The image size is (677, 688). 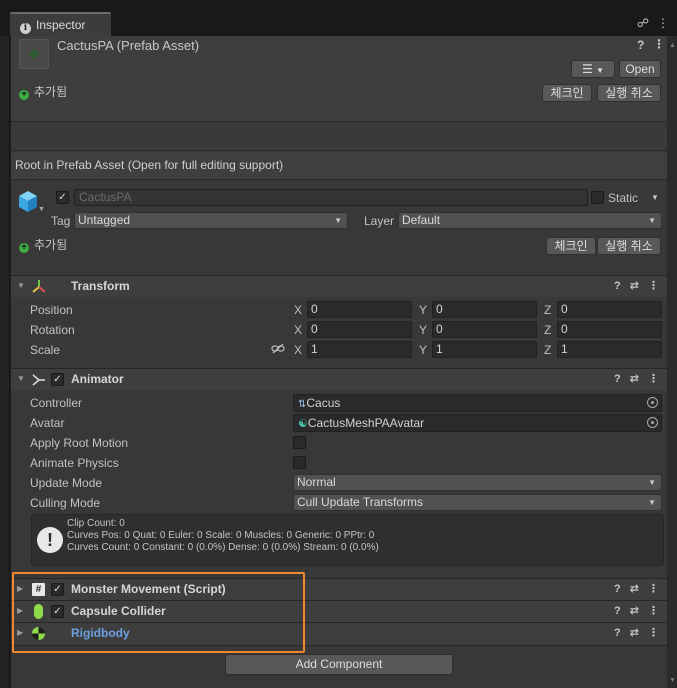 I want to click on controller-value: Cacus, so click(x=323, y=403).